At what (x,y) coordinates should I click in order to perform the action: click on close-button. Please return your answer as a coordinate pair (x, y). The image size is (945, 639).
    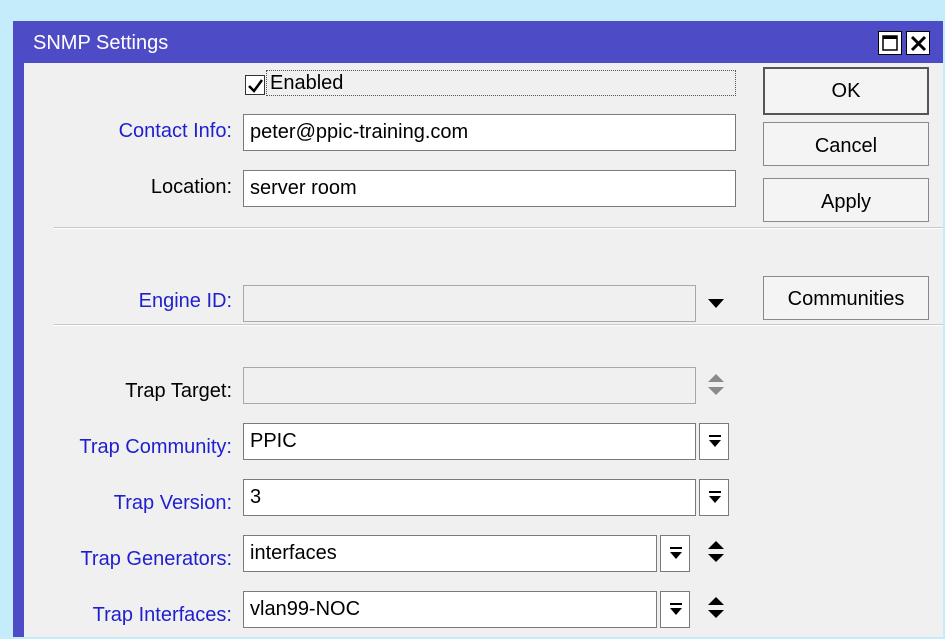
    Looking at the image, I should click on (918, 43).